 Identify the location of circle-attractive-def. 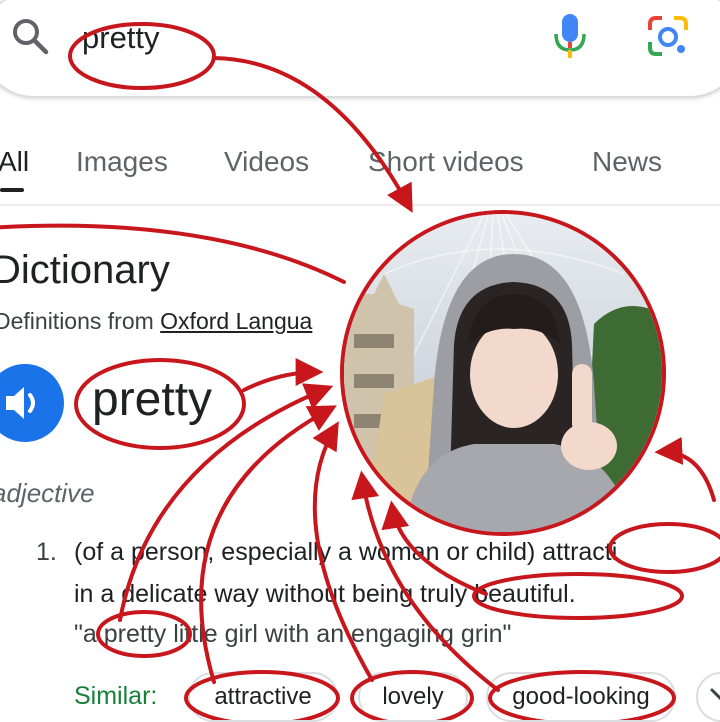
(664, 548).